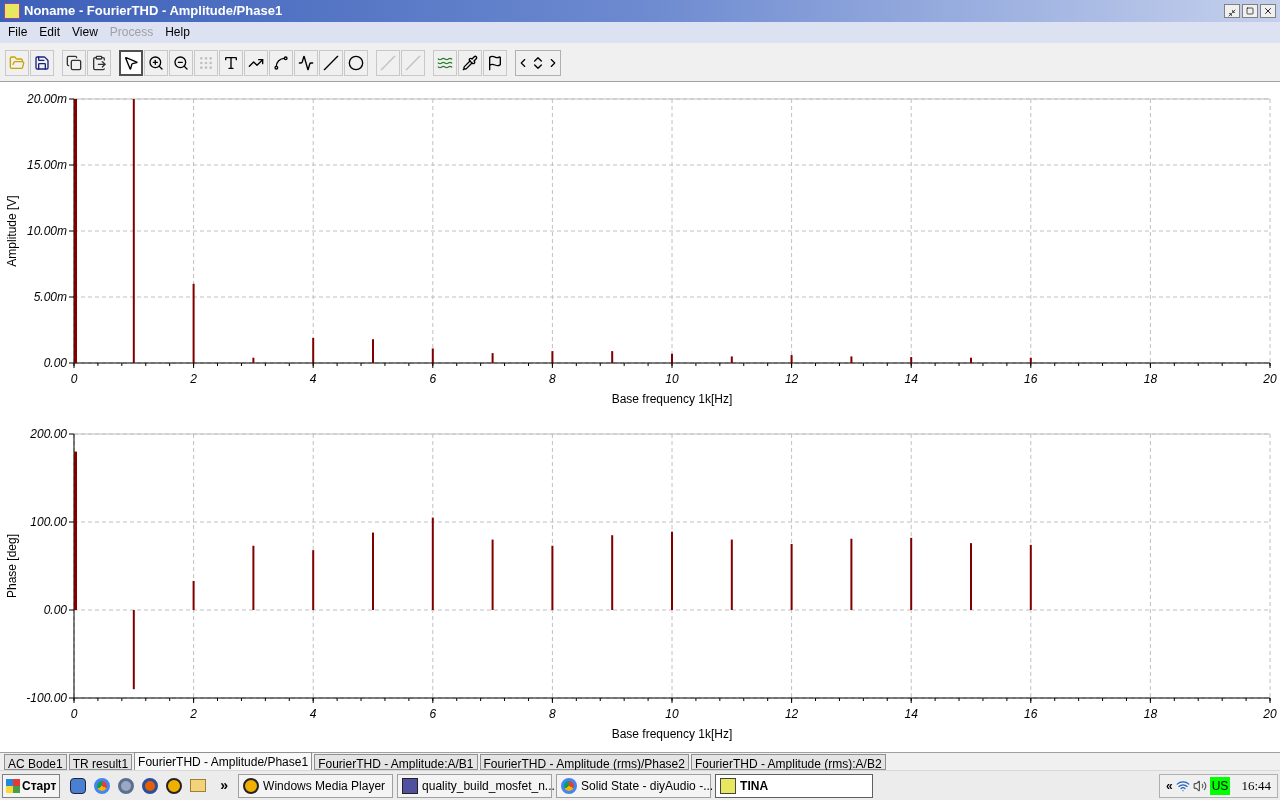  Describe the element at coordinates (177, 32) in the screenshot. I see `menu-item: Help` at that location.